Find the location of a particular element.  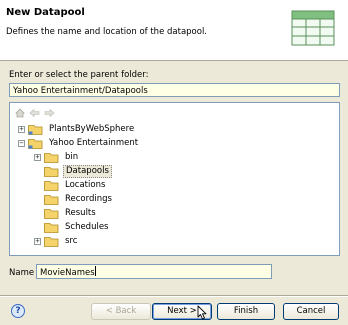

mouse-pointer-icon is located at coordinates (202, 312).